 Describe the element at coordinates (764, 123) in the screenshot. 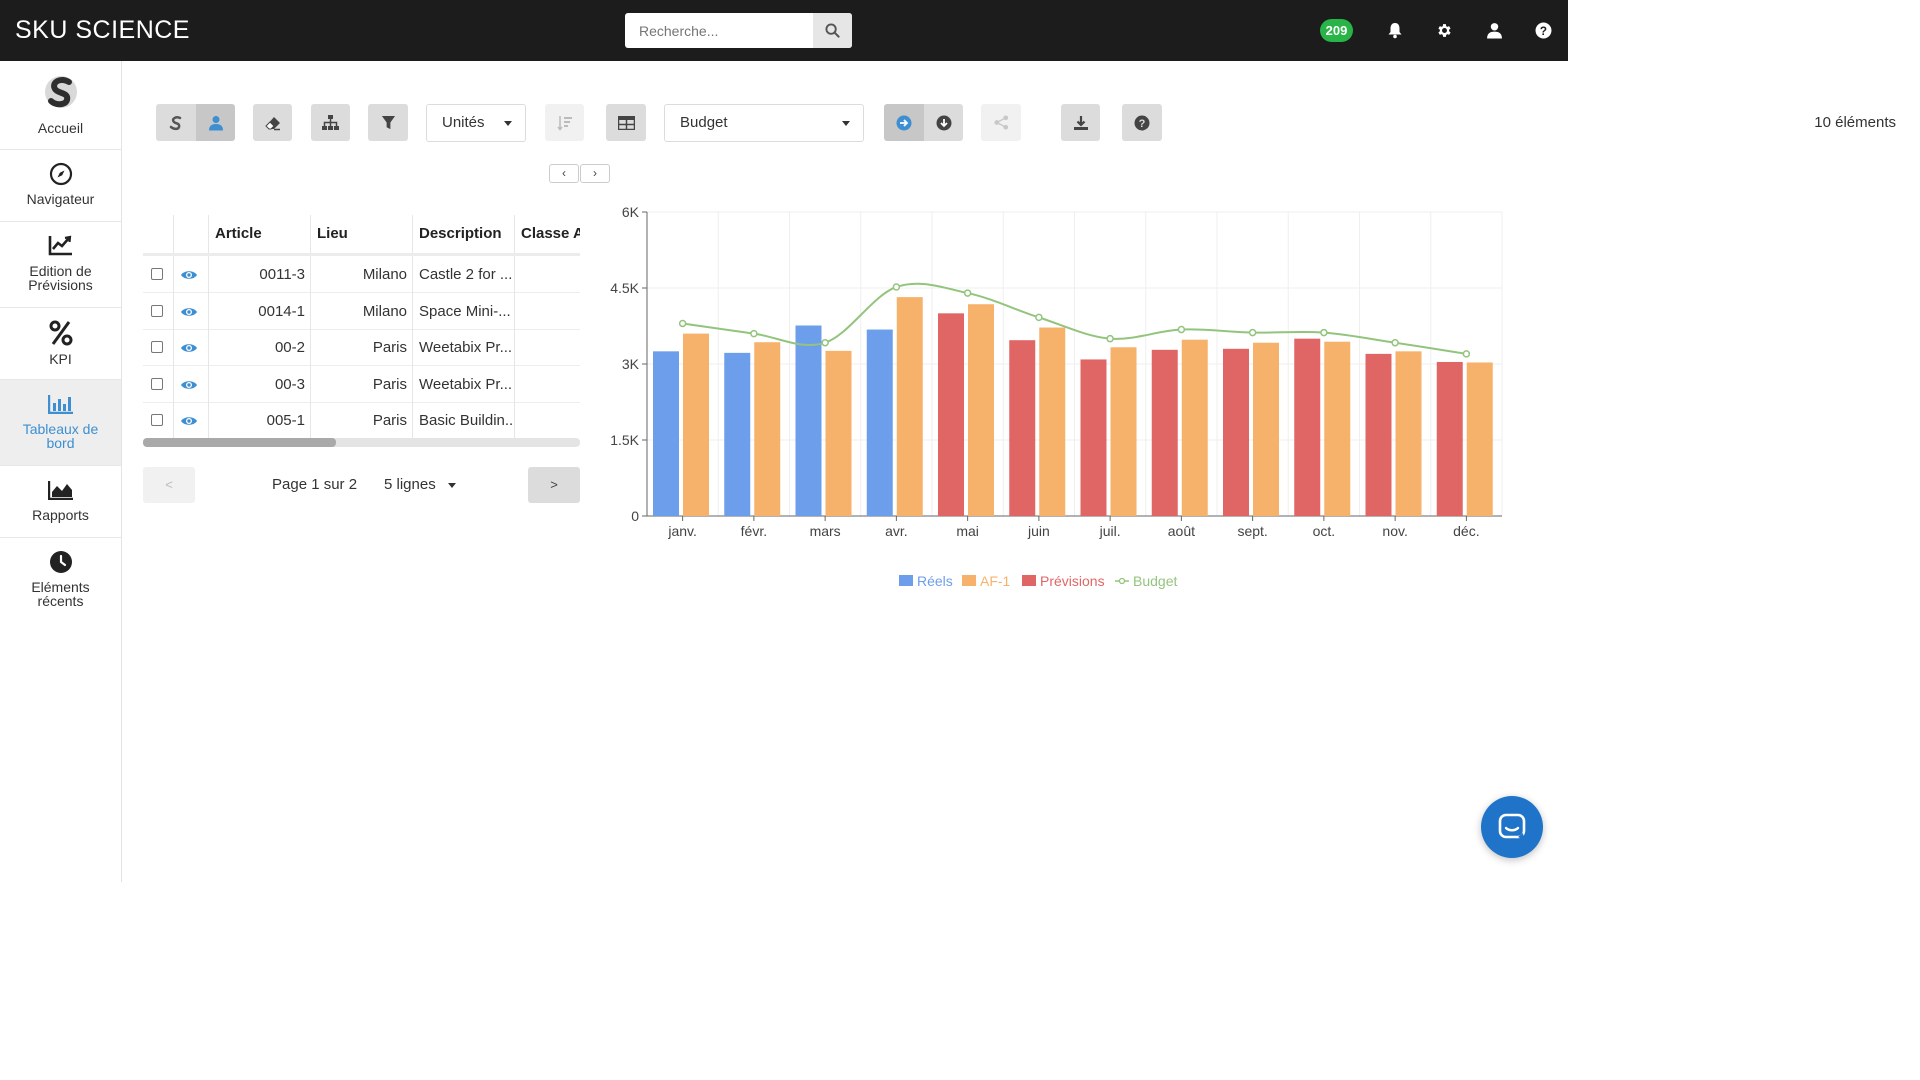

I see `compare-select: Budget` at that location.